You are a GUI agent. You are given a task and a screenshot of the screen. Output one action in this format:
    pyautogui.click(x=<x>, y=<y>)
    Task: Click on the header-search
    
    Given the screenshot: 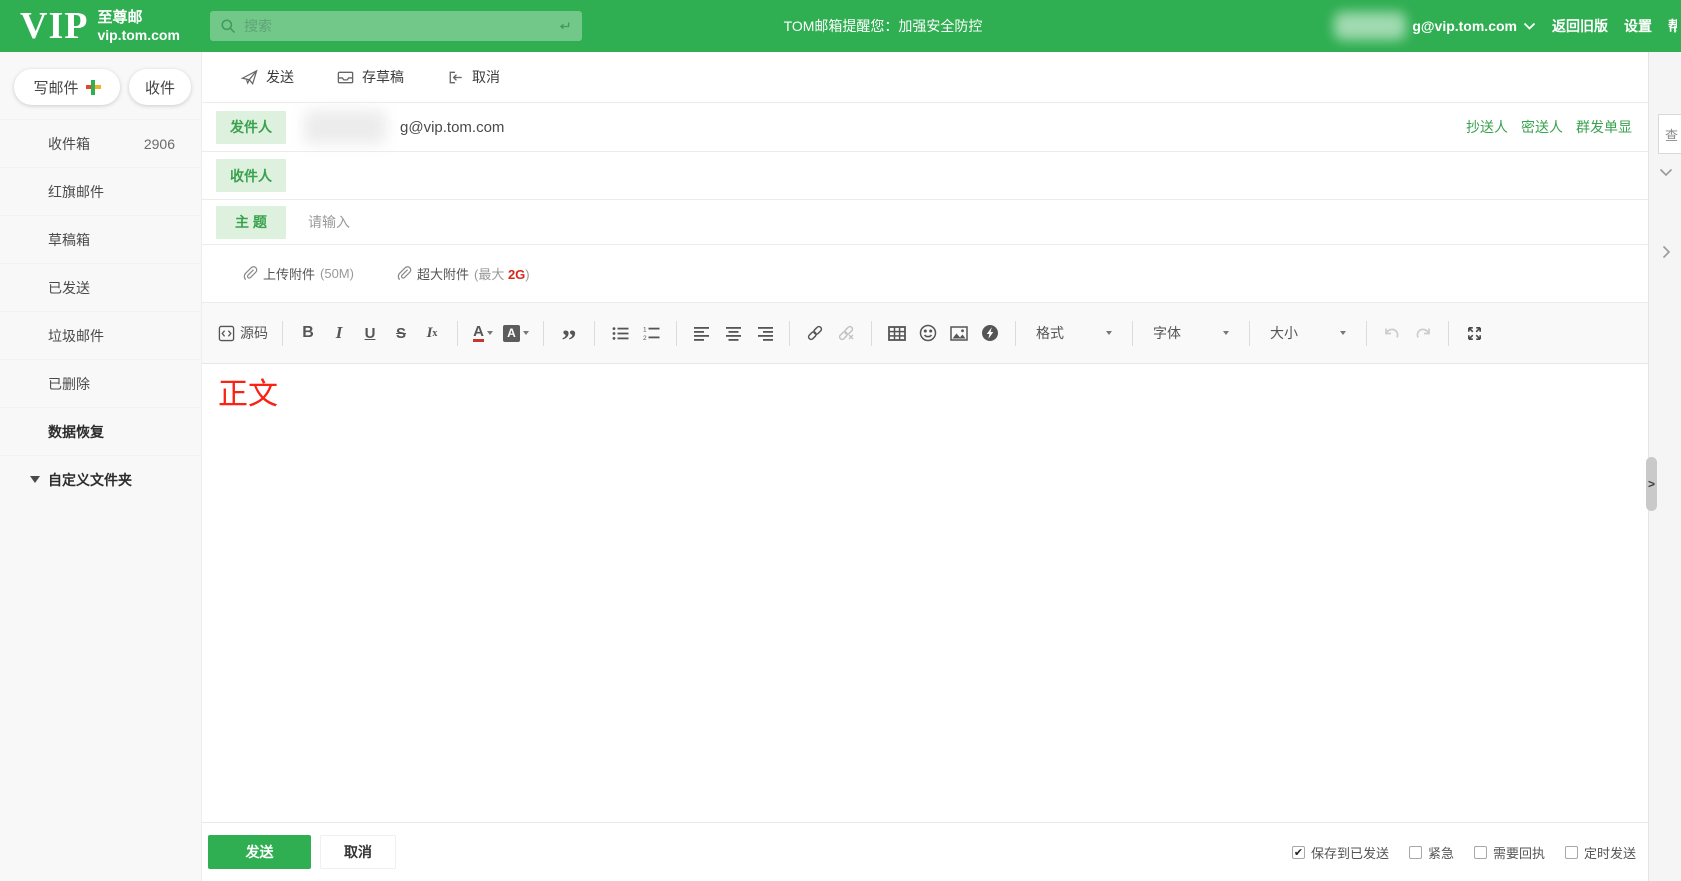 What is the action you would take?
    pyautogui.click(x=396, y=26)
    